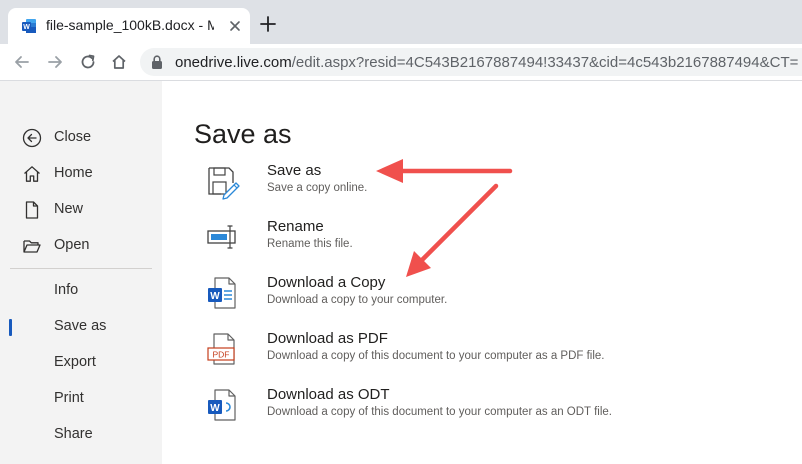 This screenshot has height=464, width=802. Describe the element at coordinates (221, 355) in the screenshot. I see `pdf-badge: PDF` at that location.